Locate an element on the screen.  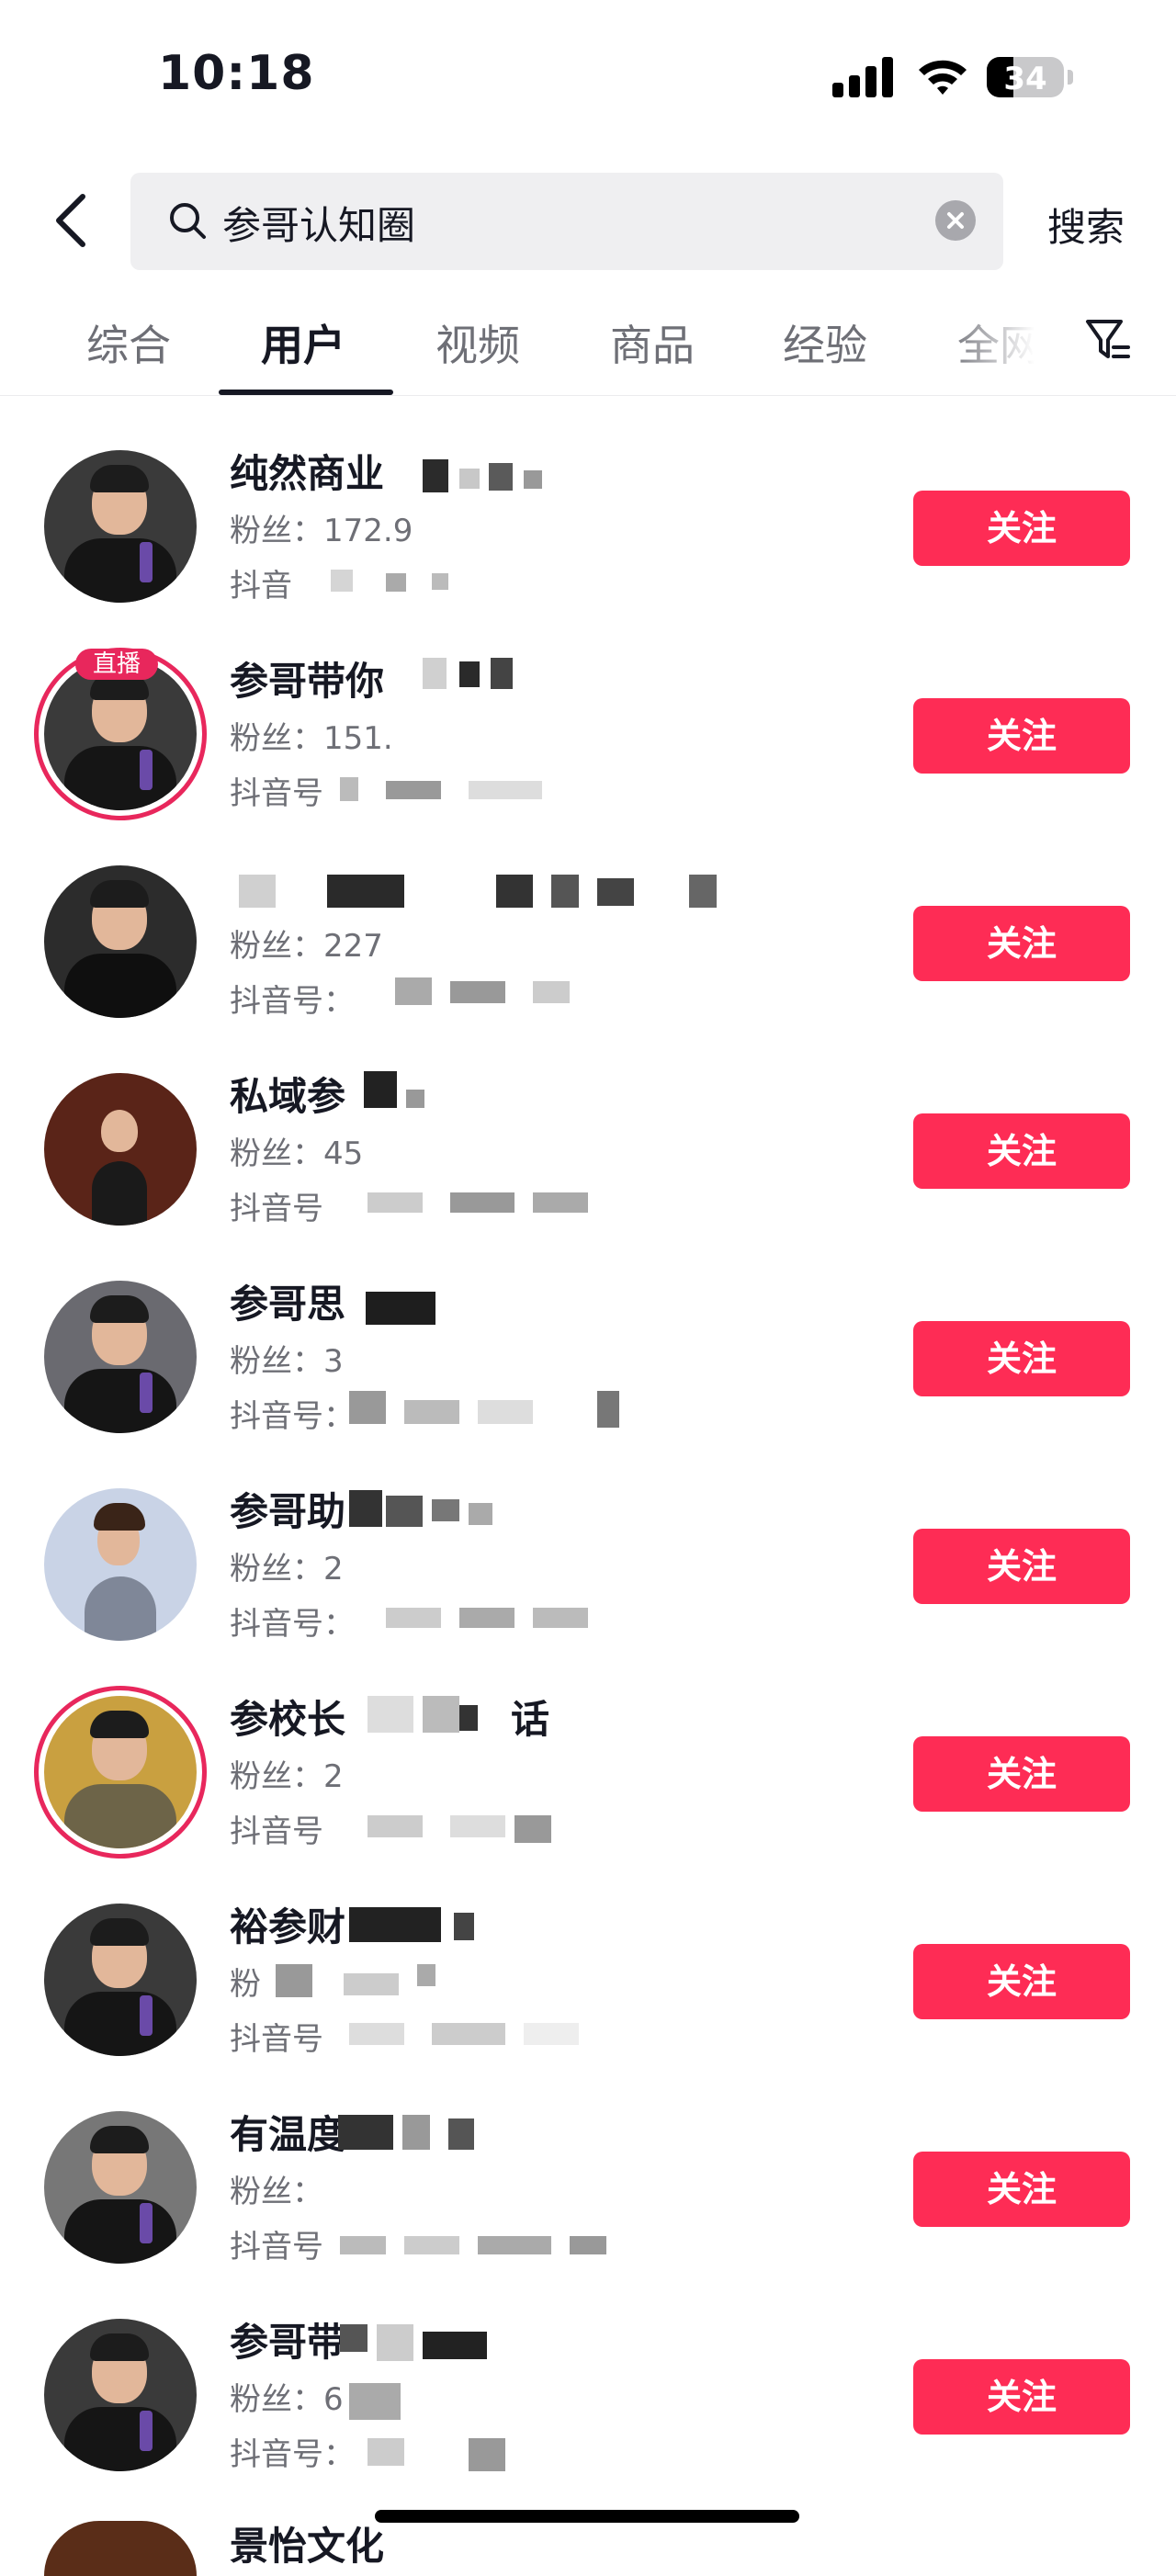
search-query: 参哥认知圈 is located at coordinates (318, 223).